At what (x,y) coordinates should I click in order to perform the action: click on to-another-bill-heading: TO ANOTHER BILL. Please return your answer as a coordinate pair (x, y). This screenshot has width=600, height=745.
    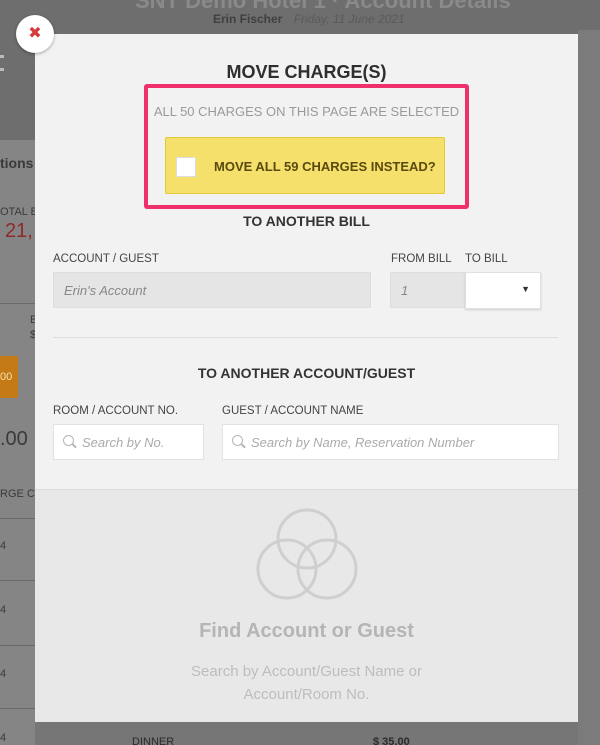
    Looking at the image, I should click on (306, 221).